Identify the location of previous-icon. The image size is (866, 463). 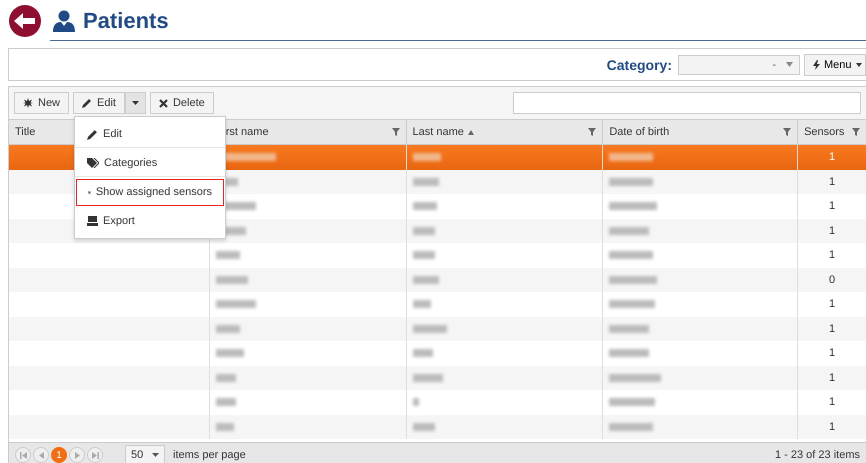
(41, 455).